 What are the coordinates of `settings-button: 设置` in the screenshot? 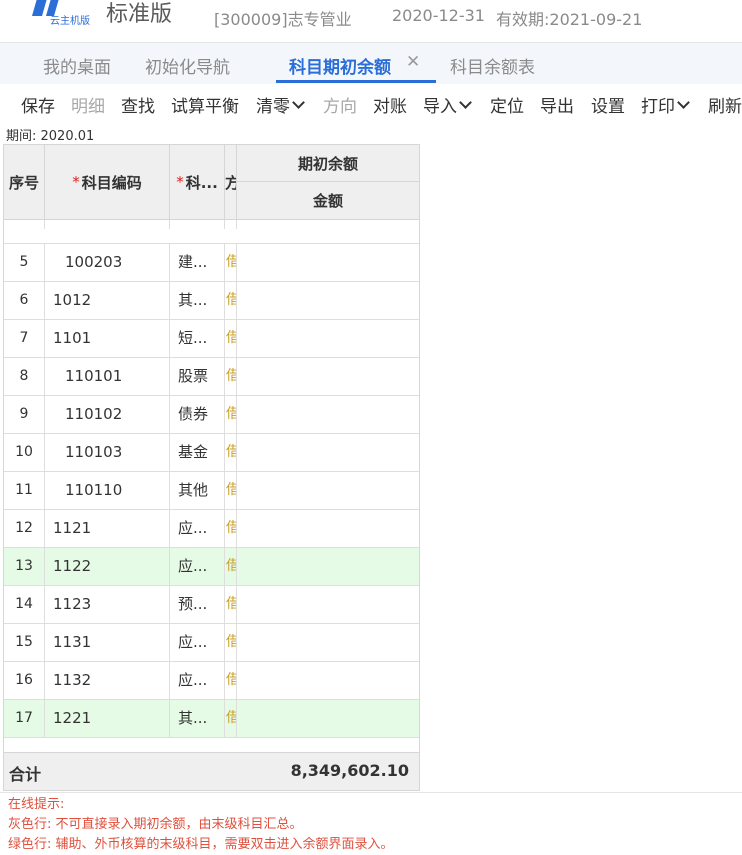 It's located at (608, 104).